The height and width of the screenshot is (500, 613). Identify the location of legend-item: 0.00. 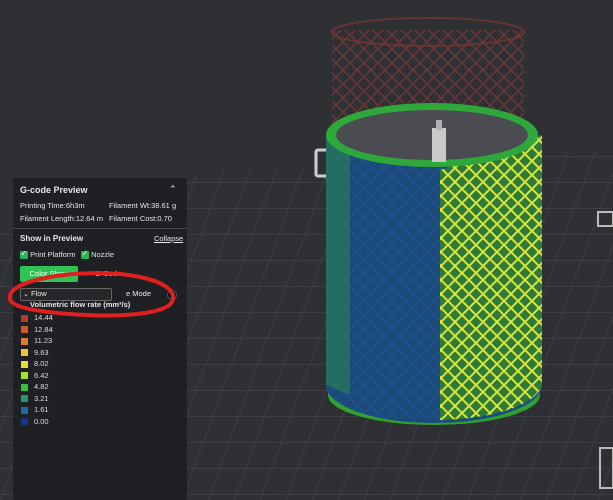
(35, 422).